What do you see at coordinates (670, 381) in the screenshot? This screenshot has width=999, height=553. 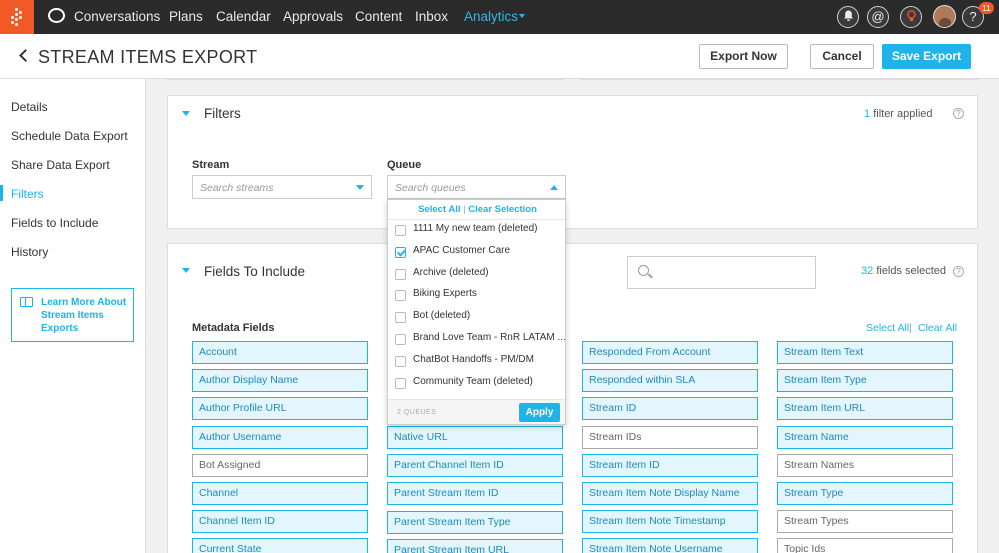 I see `field-toggle: Responded within SLA` at bounding box center [670, 381].